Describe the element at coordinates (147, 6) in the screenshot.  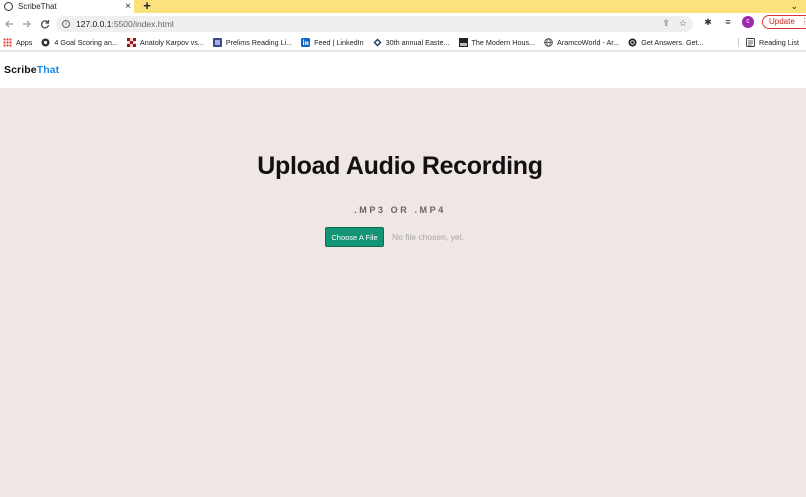
I see `new-tab-button: +` at that location.